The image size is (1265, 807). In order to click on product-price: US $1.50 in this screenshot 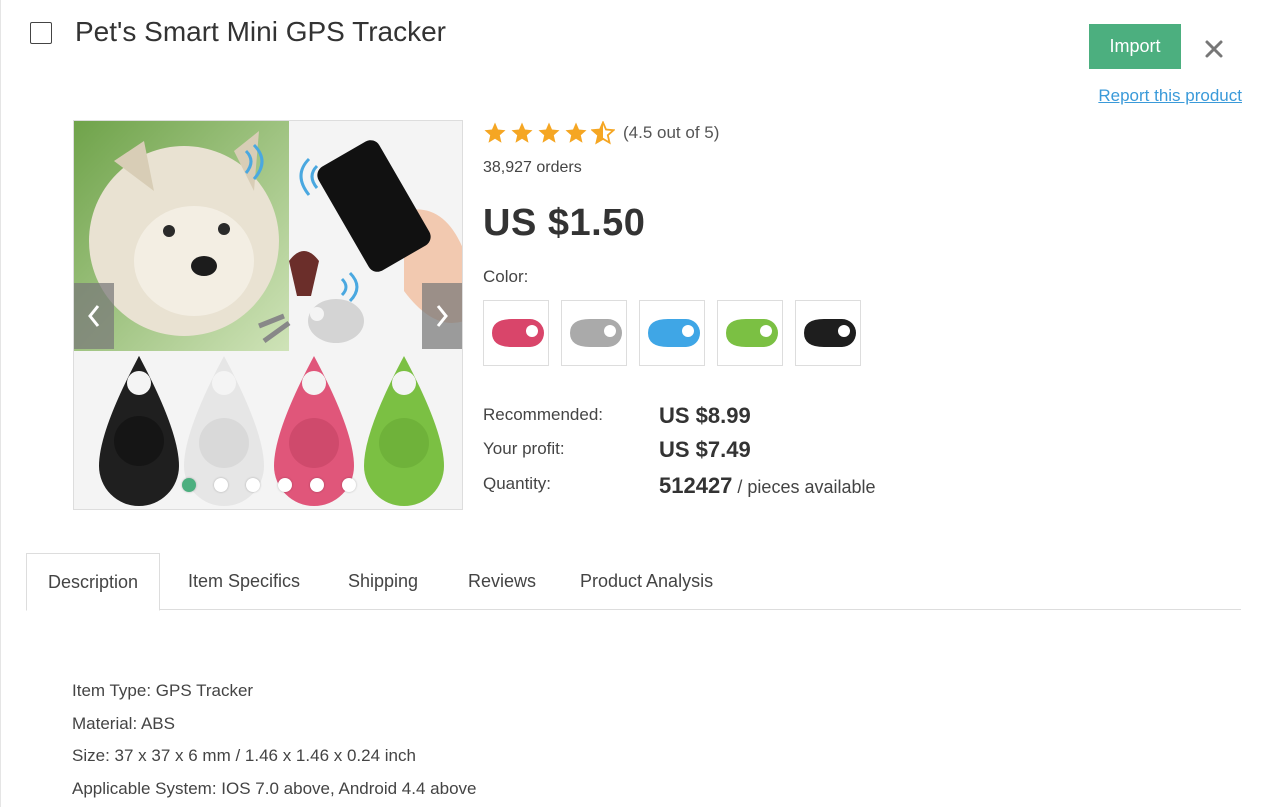, I will do `click(564, 223)`.